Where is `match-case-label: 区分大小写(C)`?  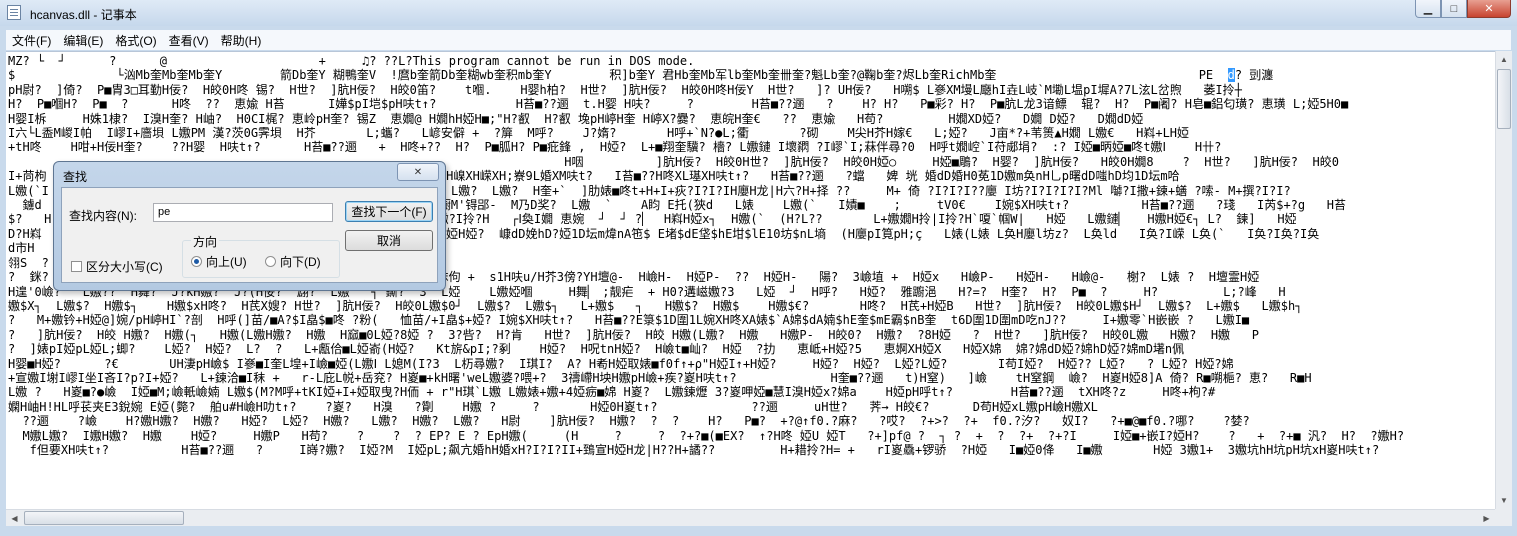 match-case-label: 区分大小写(C) is located at coordinates (124, 267).